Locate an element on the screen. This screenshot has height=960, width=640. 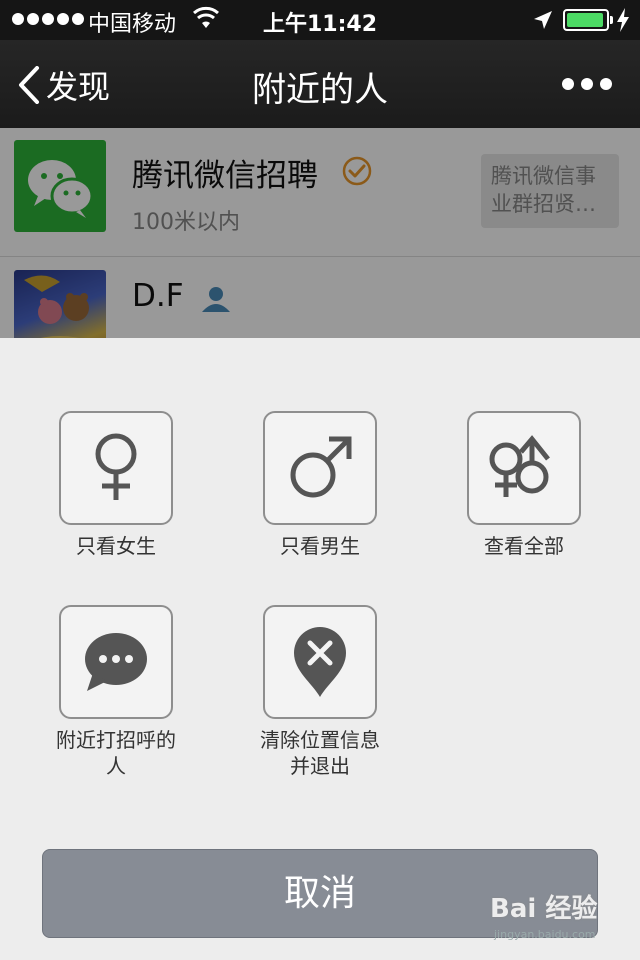
action-label: 查看全部 is located at coordinates (524, 546).